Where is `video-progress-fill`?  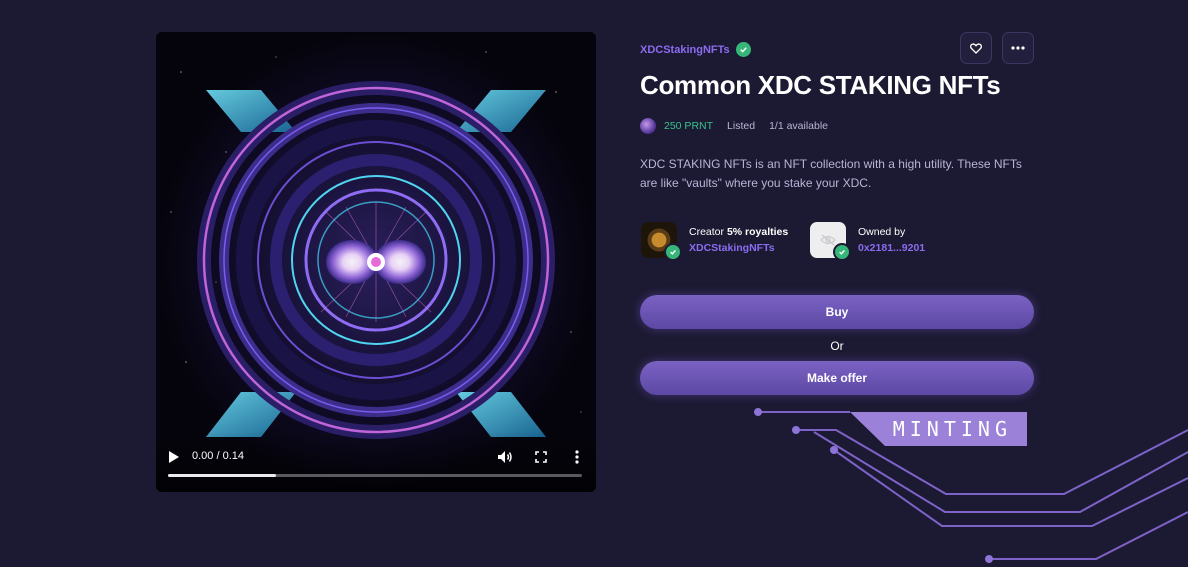 video-progress-fill is located at coordinates (222, 475).